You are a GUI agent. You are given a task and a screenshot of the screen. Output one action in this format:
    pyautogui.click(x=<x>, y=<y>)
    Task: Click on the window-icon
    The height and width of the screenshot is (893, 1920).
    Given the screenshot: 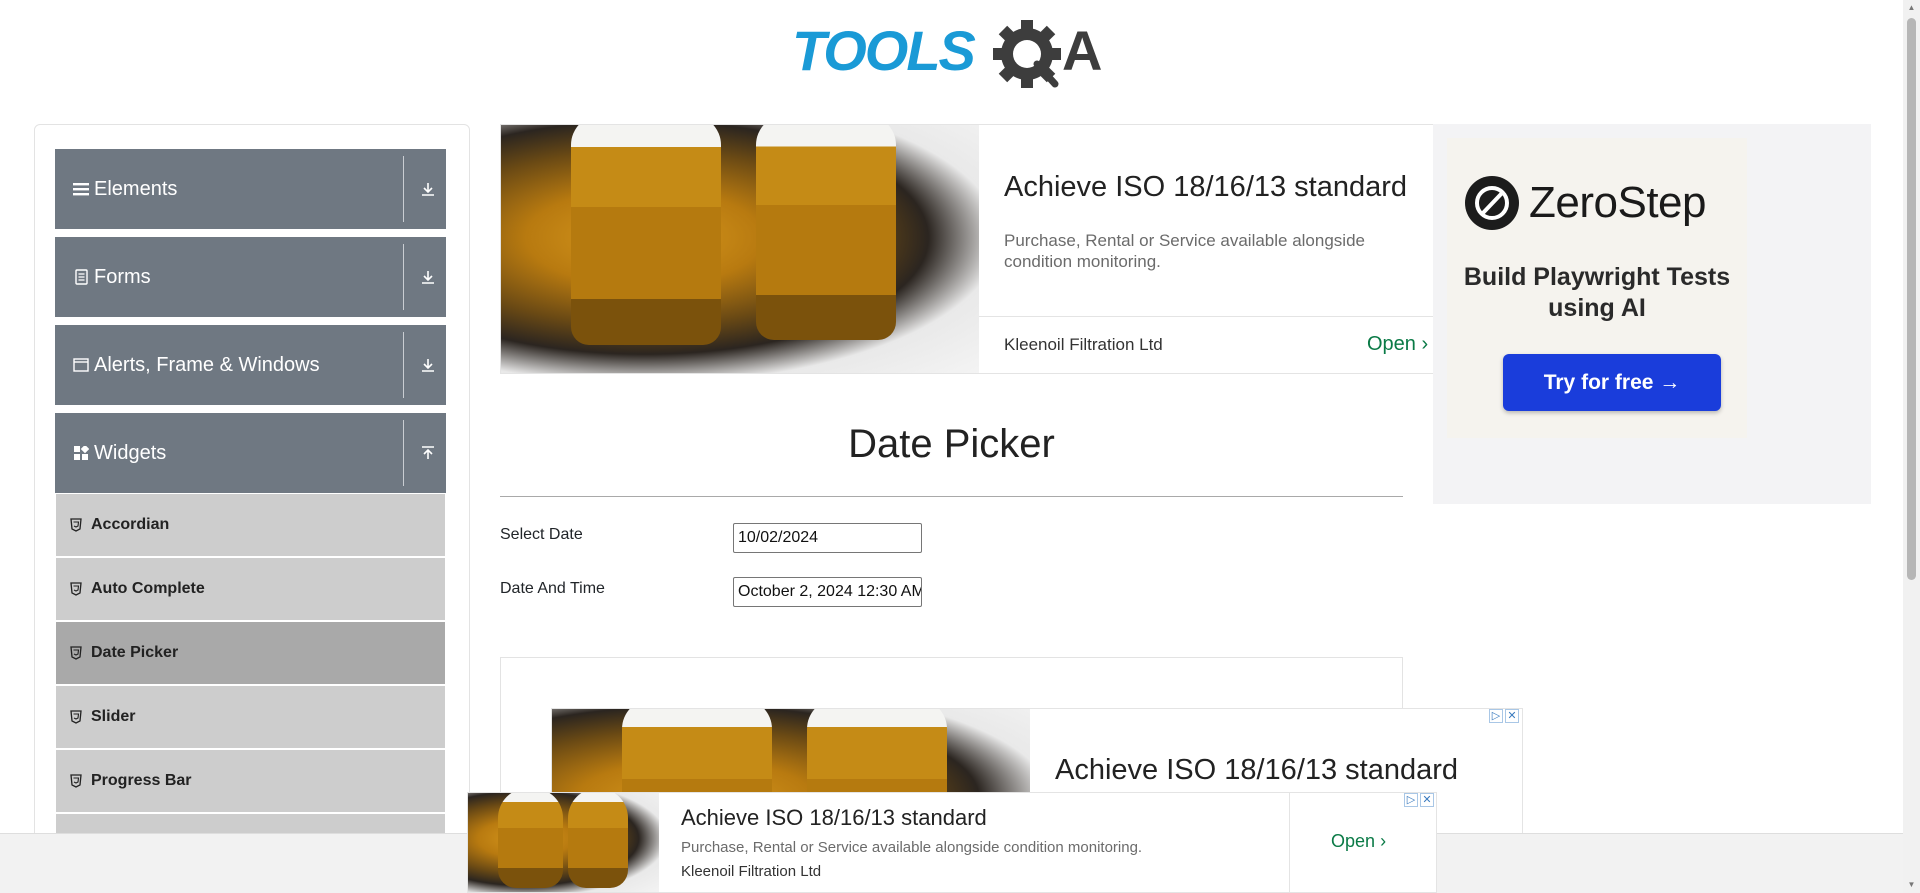 What is the action you would take?
    pyautogui.click(x=81, y=365)
    